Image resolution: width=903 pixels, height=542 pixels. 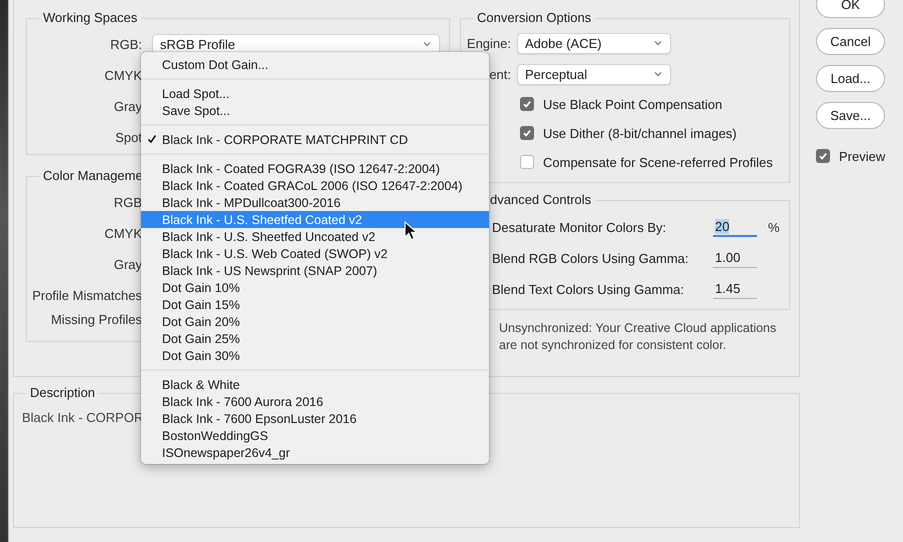 What do you see at coordinates (315, 418) in the screenshot?
I see `menu-item: Black Ink - 7600 EpsonLuster 2016` at bounding box center [315, 418].